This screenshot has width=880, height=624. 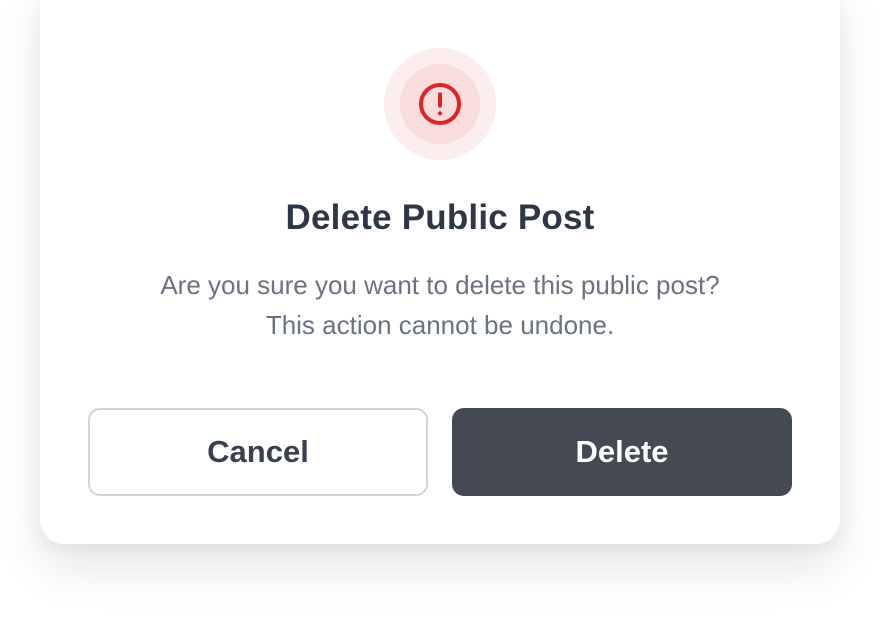 I want to click on alert-icon-halo, so click(x=440, y=104).